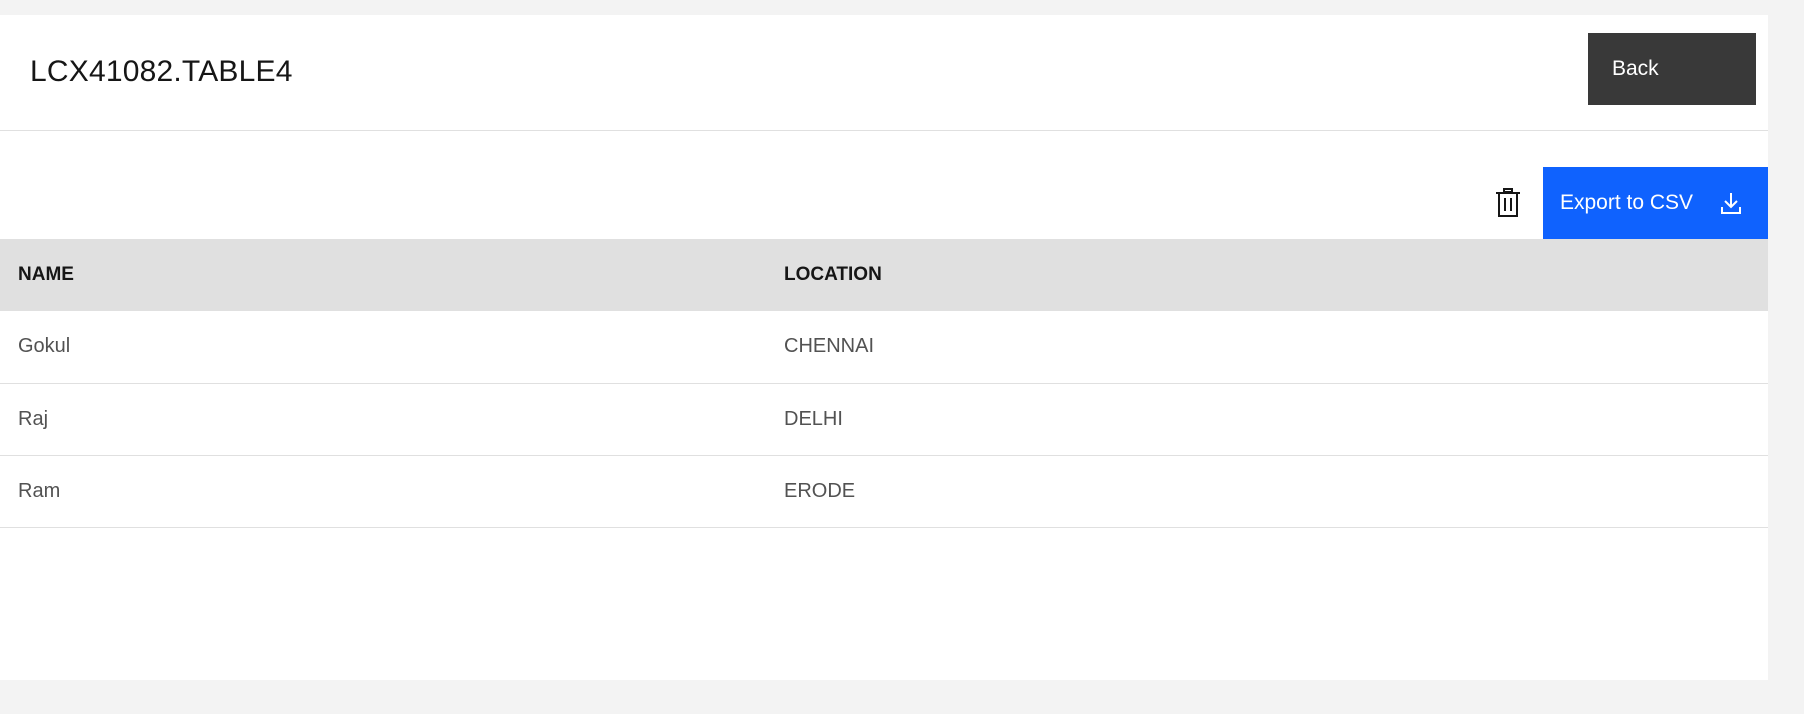  What do you see at coordinates (1267, 347) in the screenshot?
I see `cell-location: CHENNAI` at bounding box center [1267, 347].